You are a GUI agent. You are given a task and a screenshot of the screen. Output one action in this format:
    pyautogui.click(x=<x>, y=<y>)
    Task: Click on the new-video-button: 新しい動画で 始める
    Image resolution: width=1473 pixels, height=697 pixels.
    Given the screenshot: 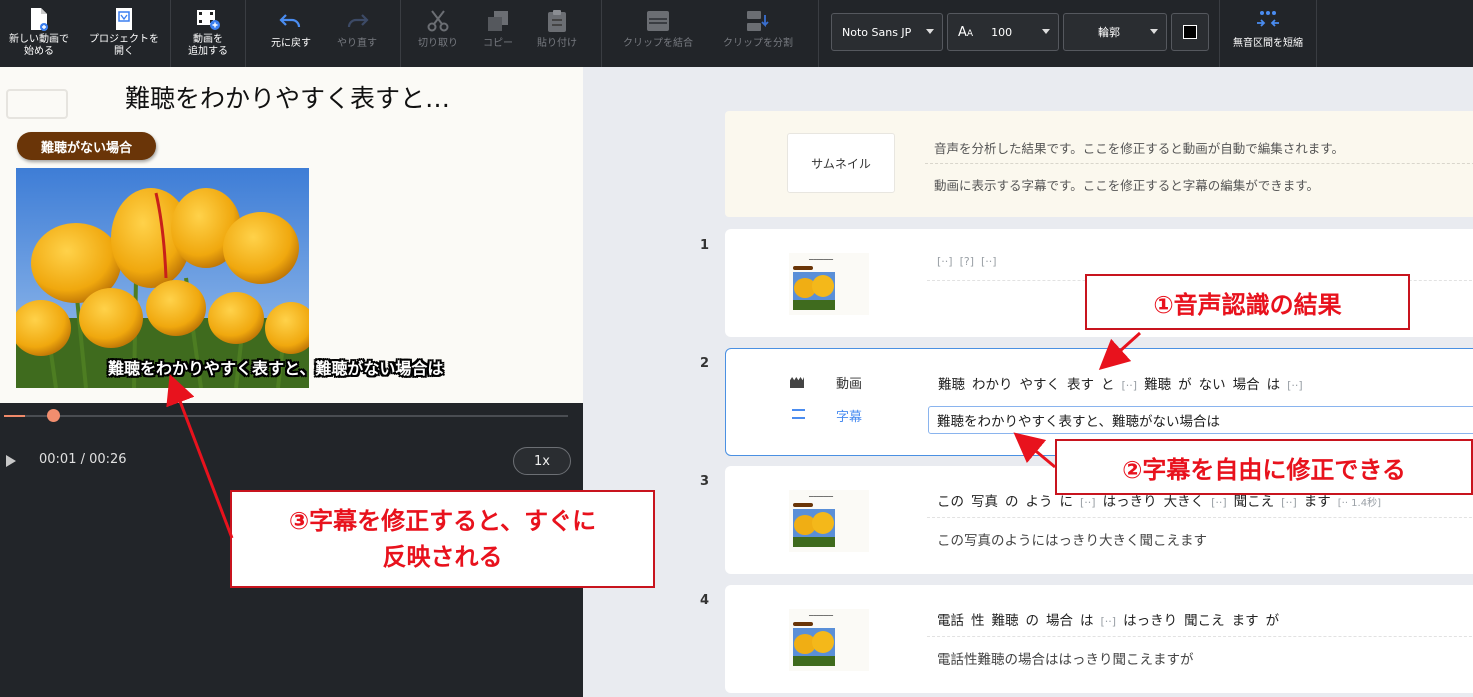 What is the action you would take?
    pyautogui.click(x=39, y=33)
    